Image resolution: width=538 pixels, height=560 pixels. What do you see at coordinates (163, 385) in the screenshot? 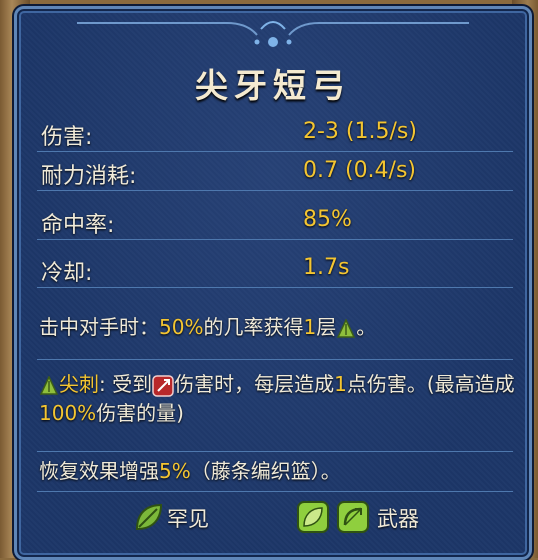
I see `physical-damage-icon` at bounding box center [163, 385].